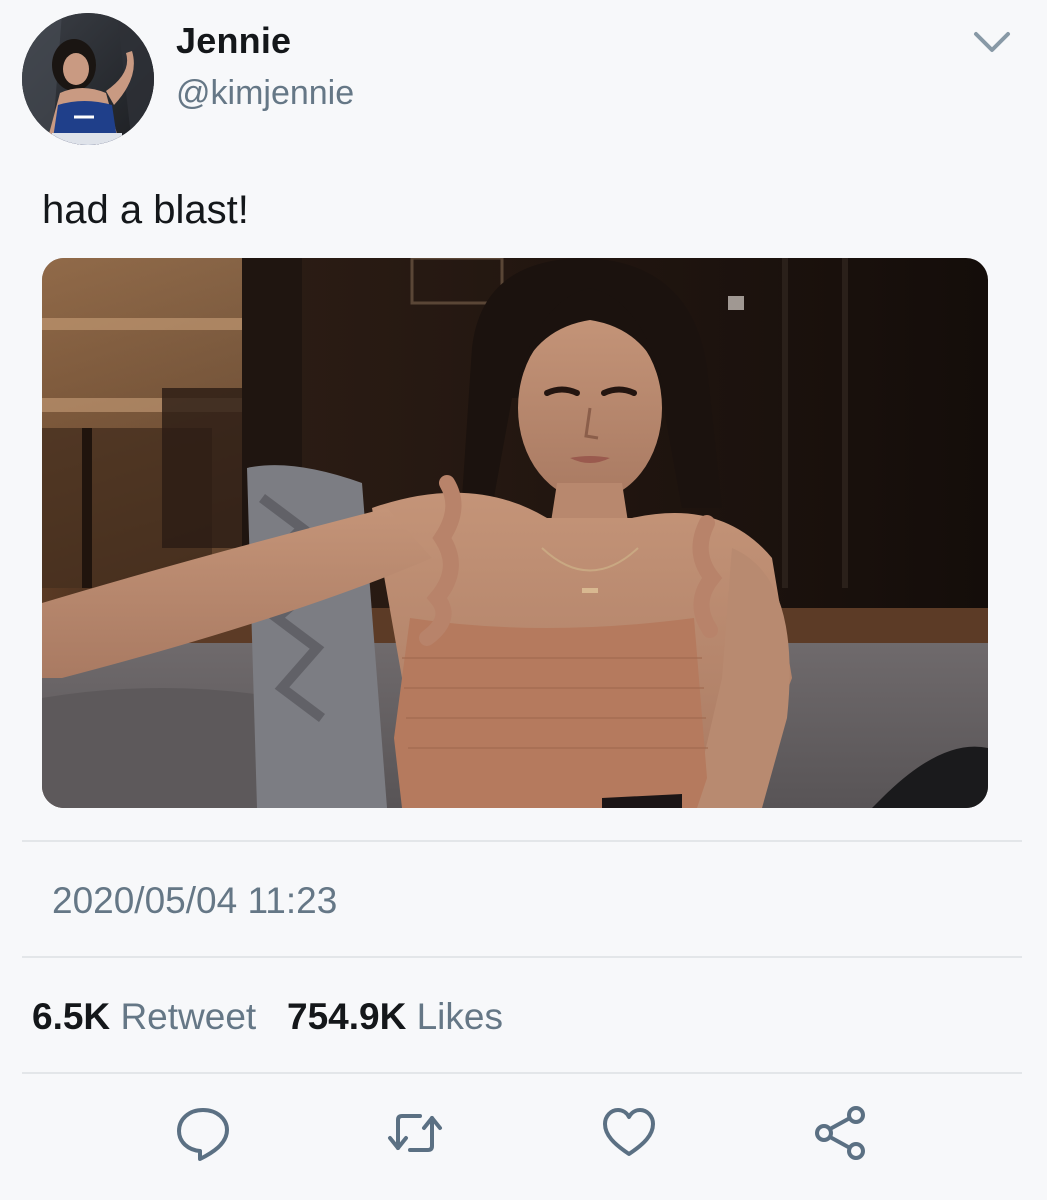 Image resolution: width=1047 pixels, height=1200 pixels. I want to click on tweet-text: had a blast!, so click(145, 210).